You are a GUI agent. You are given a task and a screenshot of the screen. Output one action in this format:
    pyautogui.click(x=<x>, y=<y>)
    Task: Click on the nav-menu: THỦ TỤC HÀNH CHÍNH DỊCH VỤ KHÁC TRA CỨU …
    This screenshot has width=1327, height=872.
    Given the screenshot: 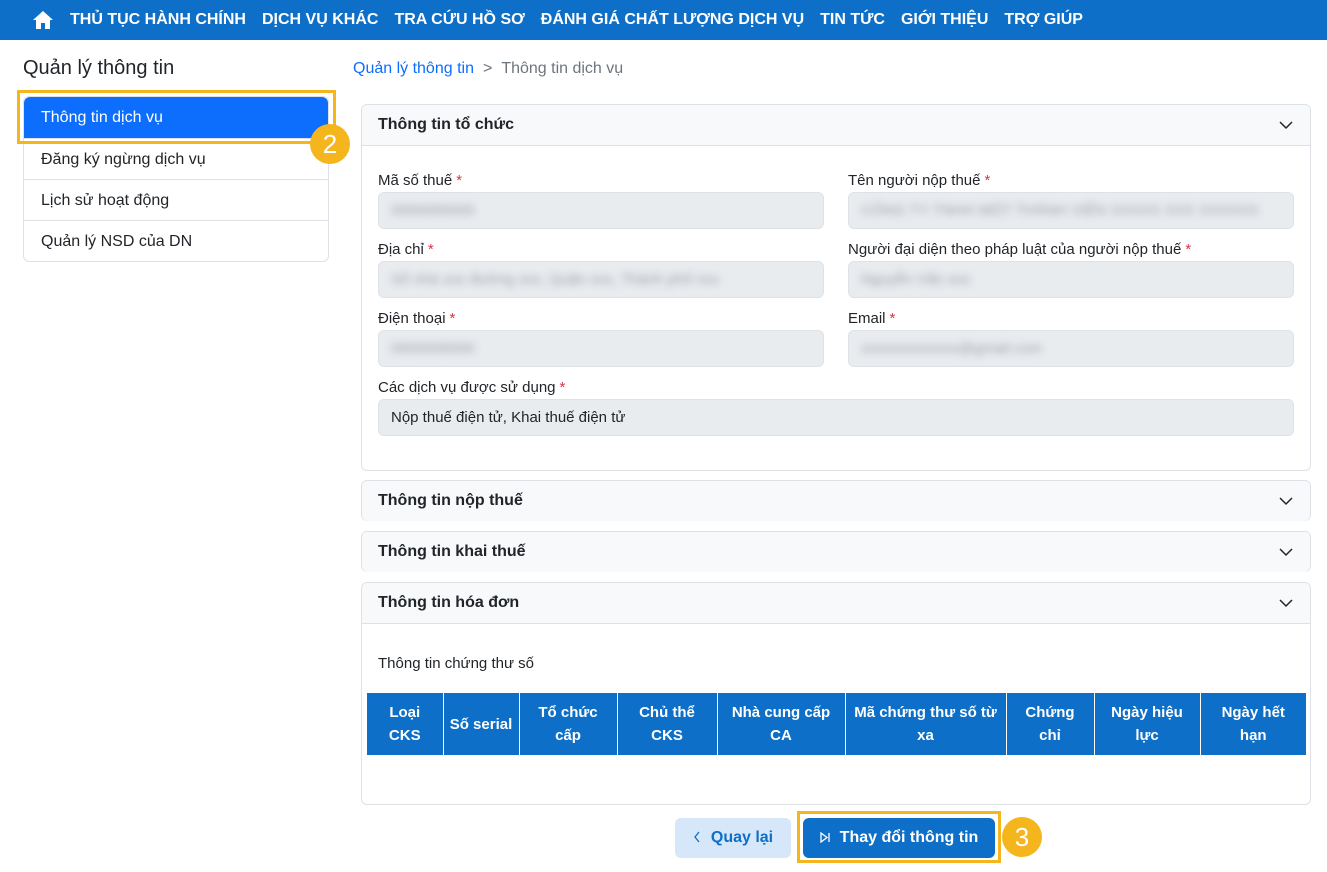 What is the action you would take?
    pyautogui.click(x=584, y=20)
    